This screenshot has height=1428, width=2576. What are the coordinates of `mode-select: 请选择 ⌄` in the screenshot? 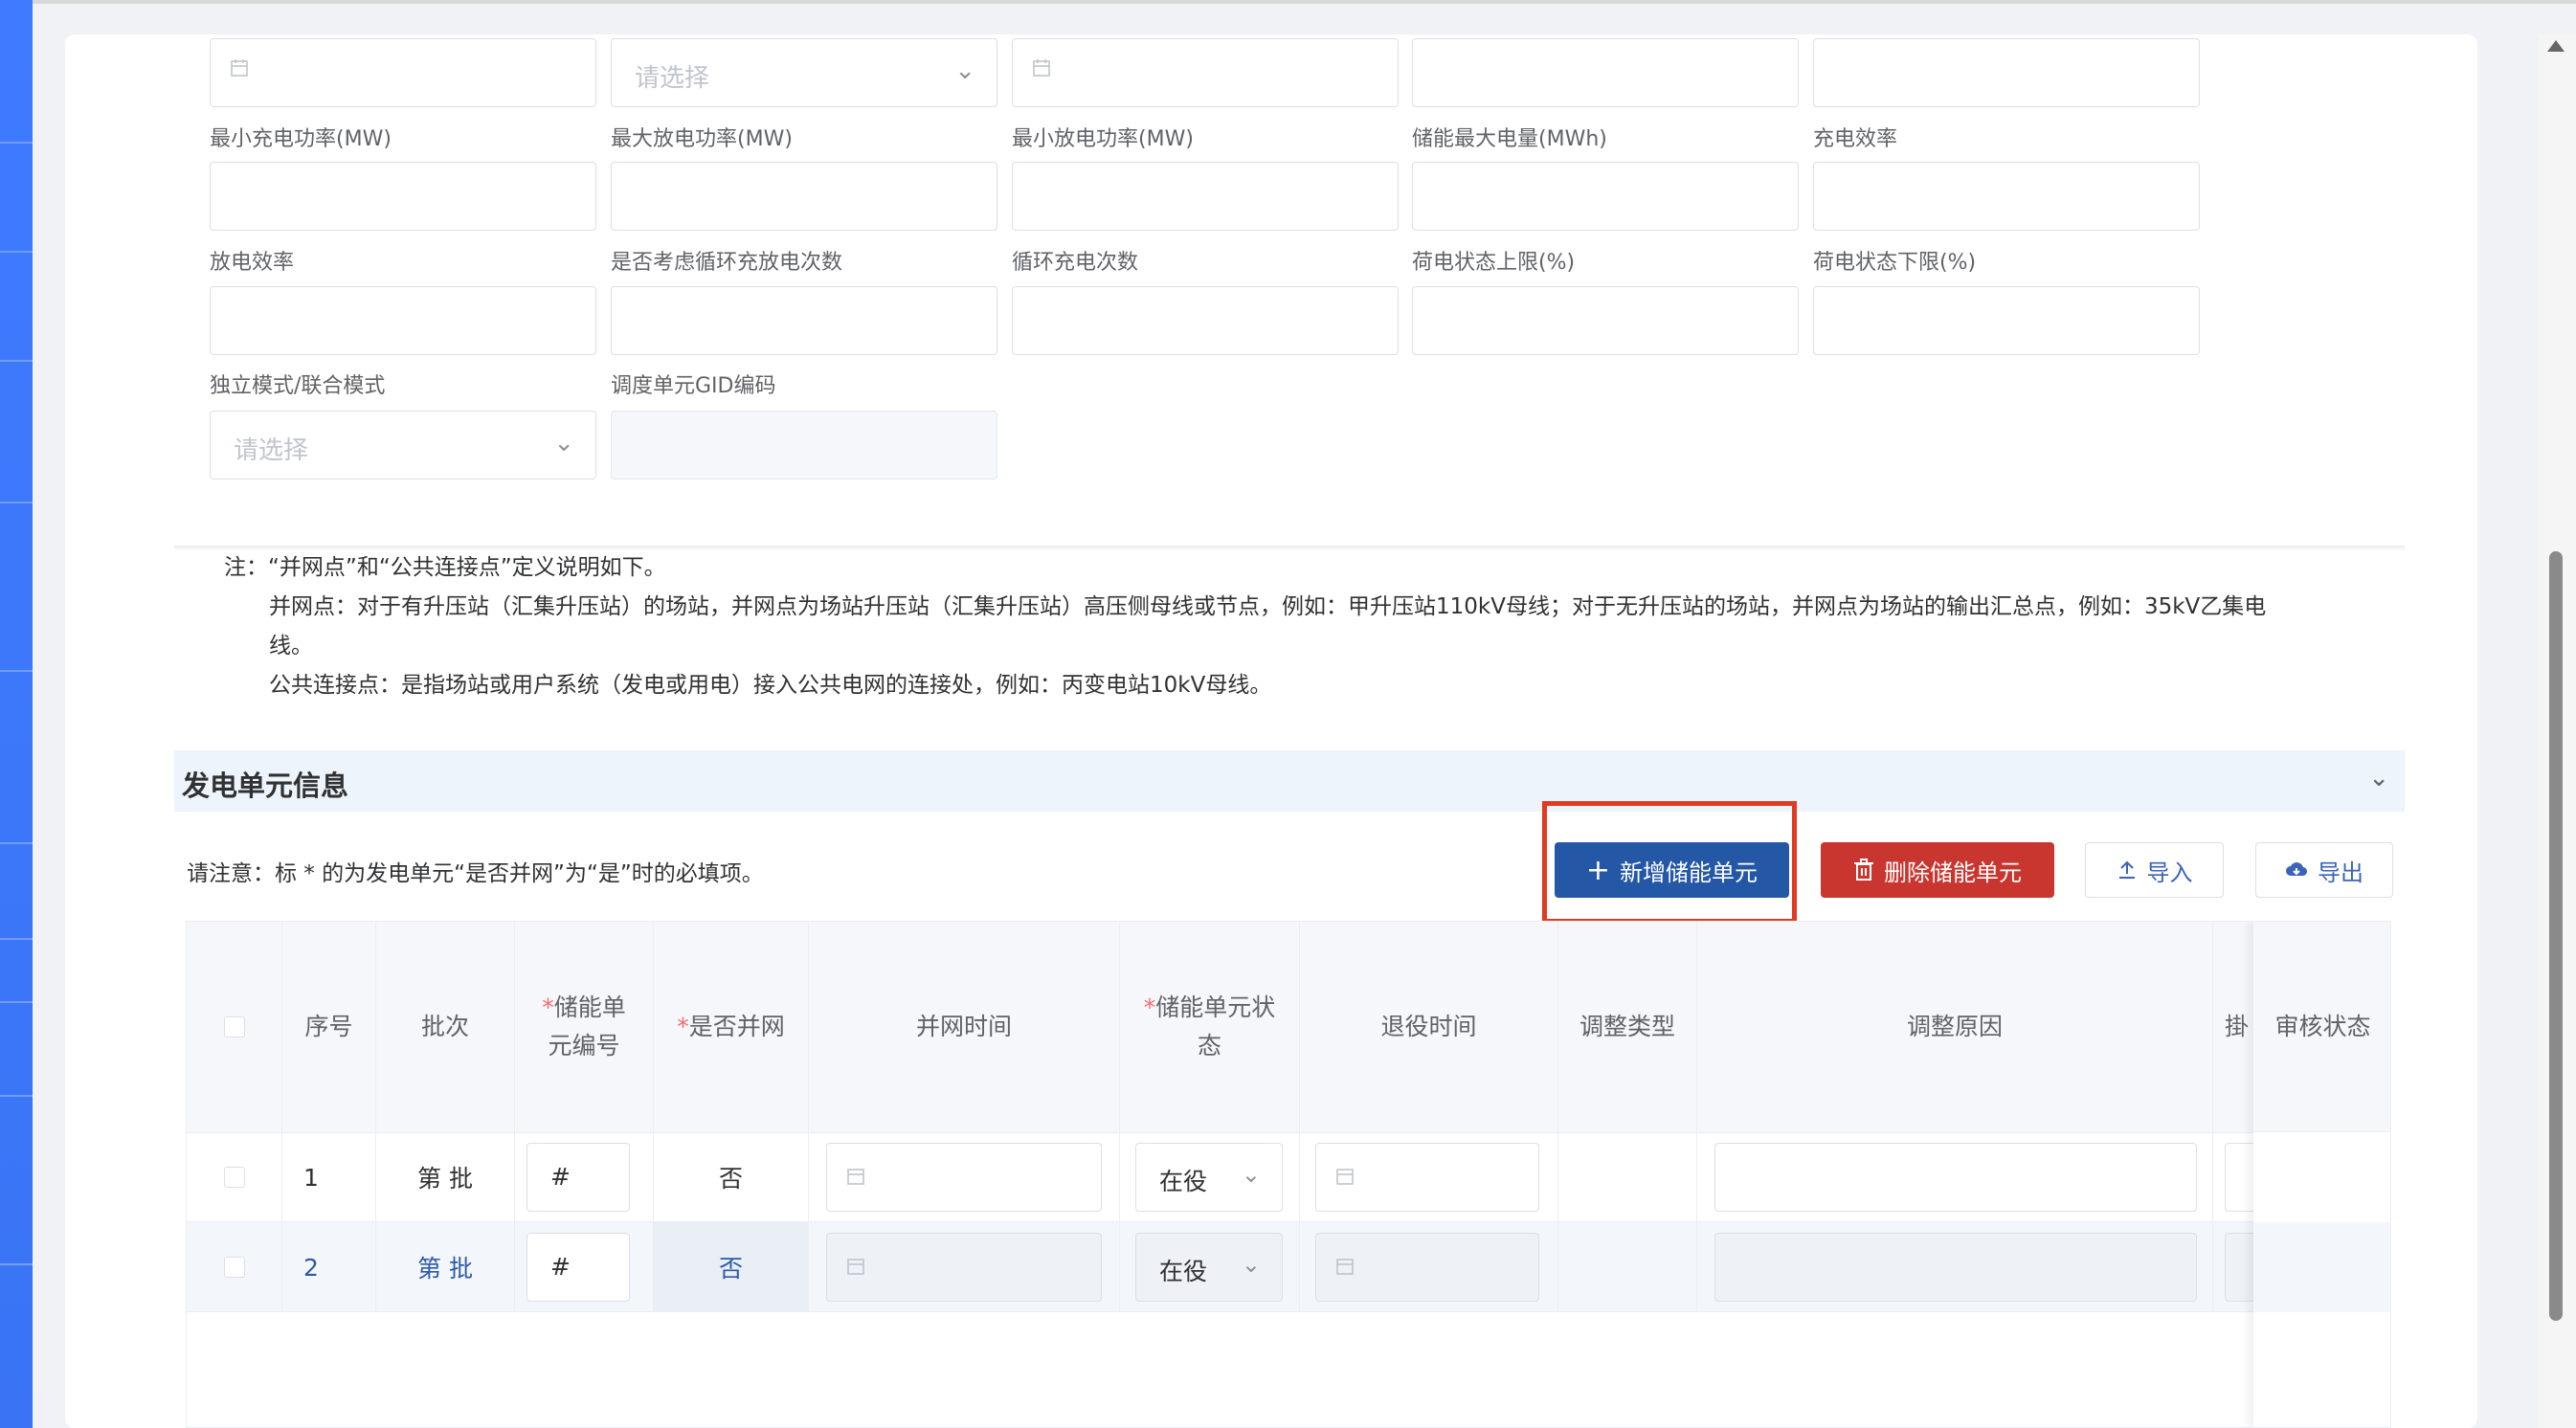 It's located at (403, 445).